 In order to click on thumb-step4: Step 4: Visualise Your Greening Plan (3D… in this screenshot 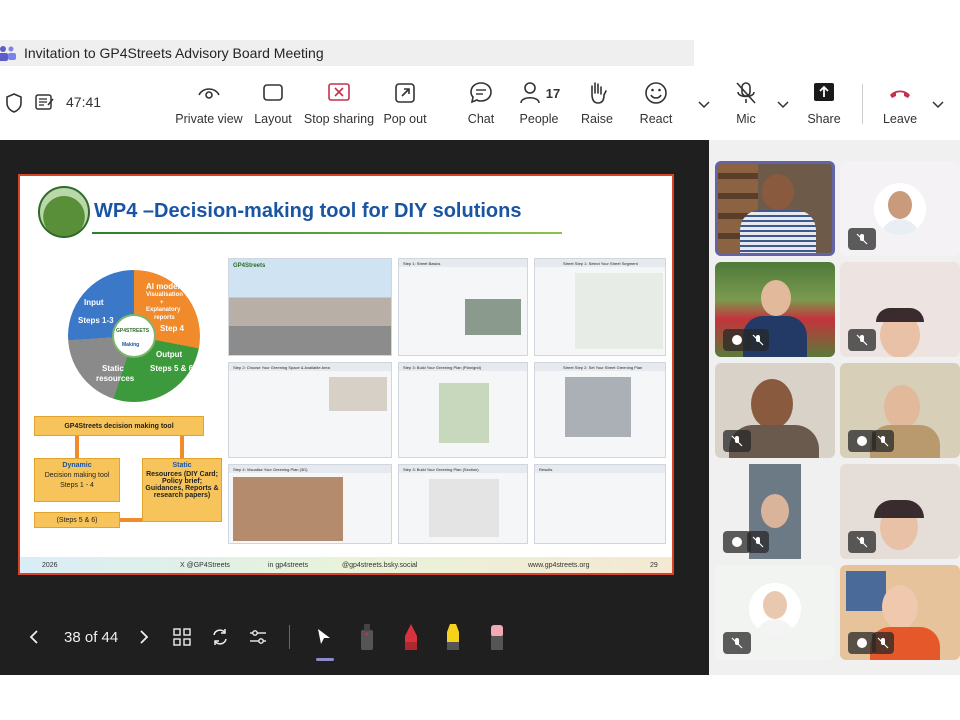, I will do `click(310, 504)`.